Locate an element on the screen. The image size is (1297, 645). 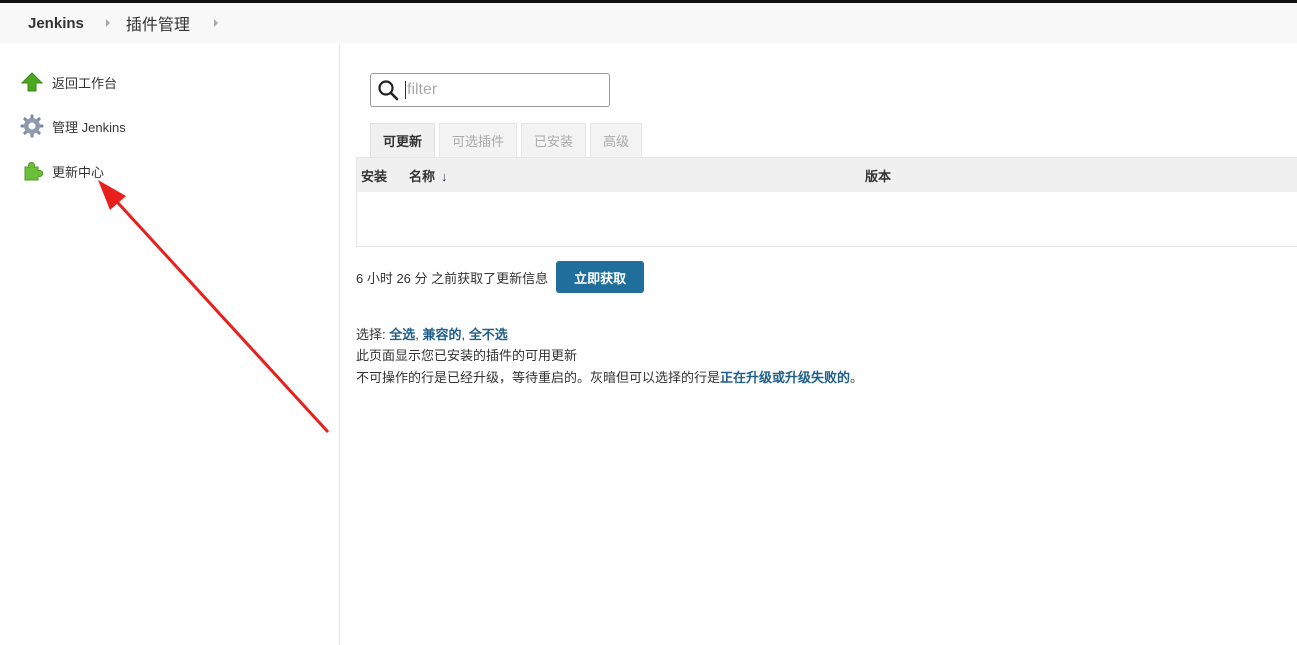
search-icon is located at coordinates (388, 90).